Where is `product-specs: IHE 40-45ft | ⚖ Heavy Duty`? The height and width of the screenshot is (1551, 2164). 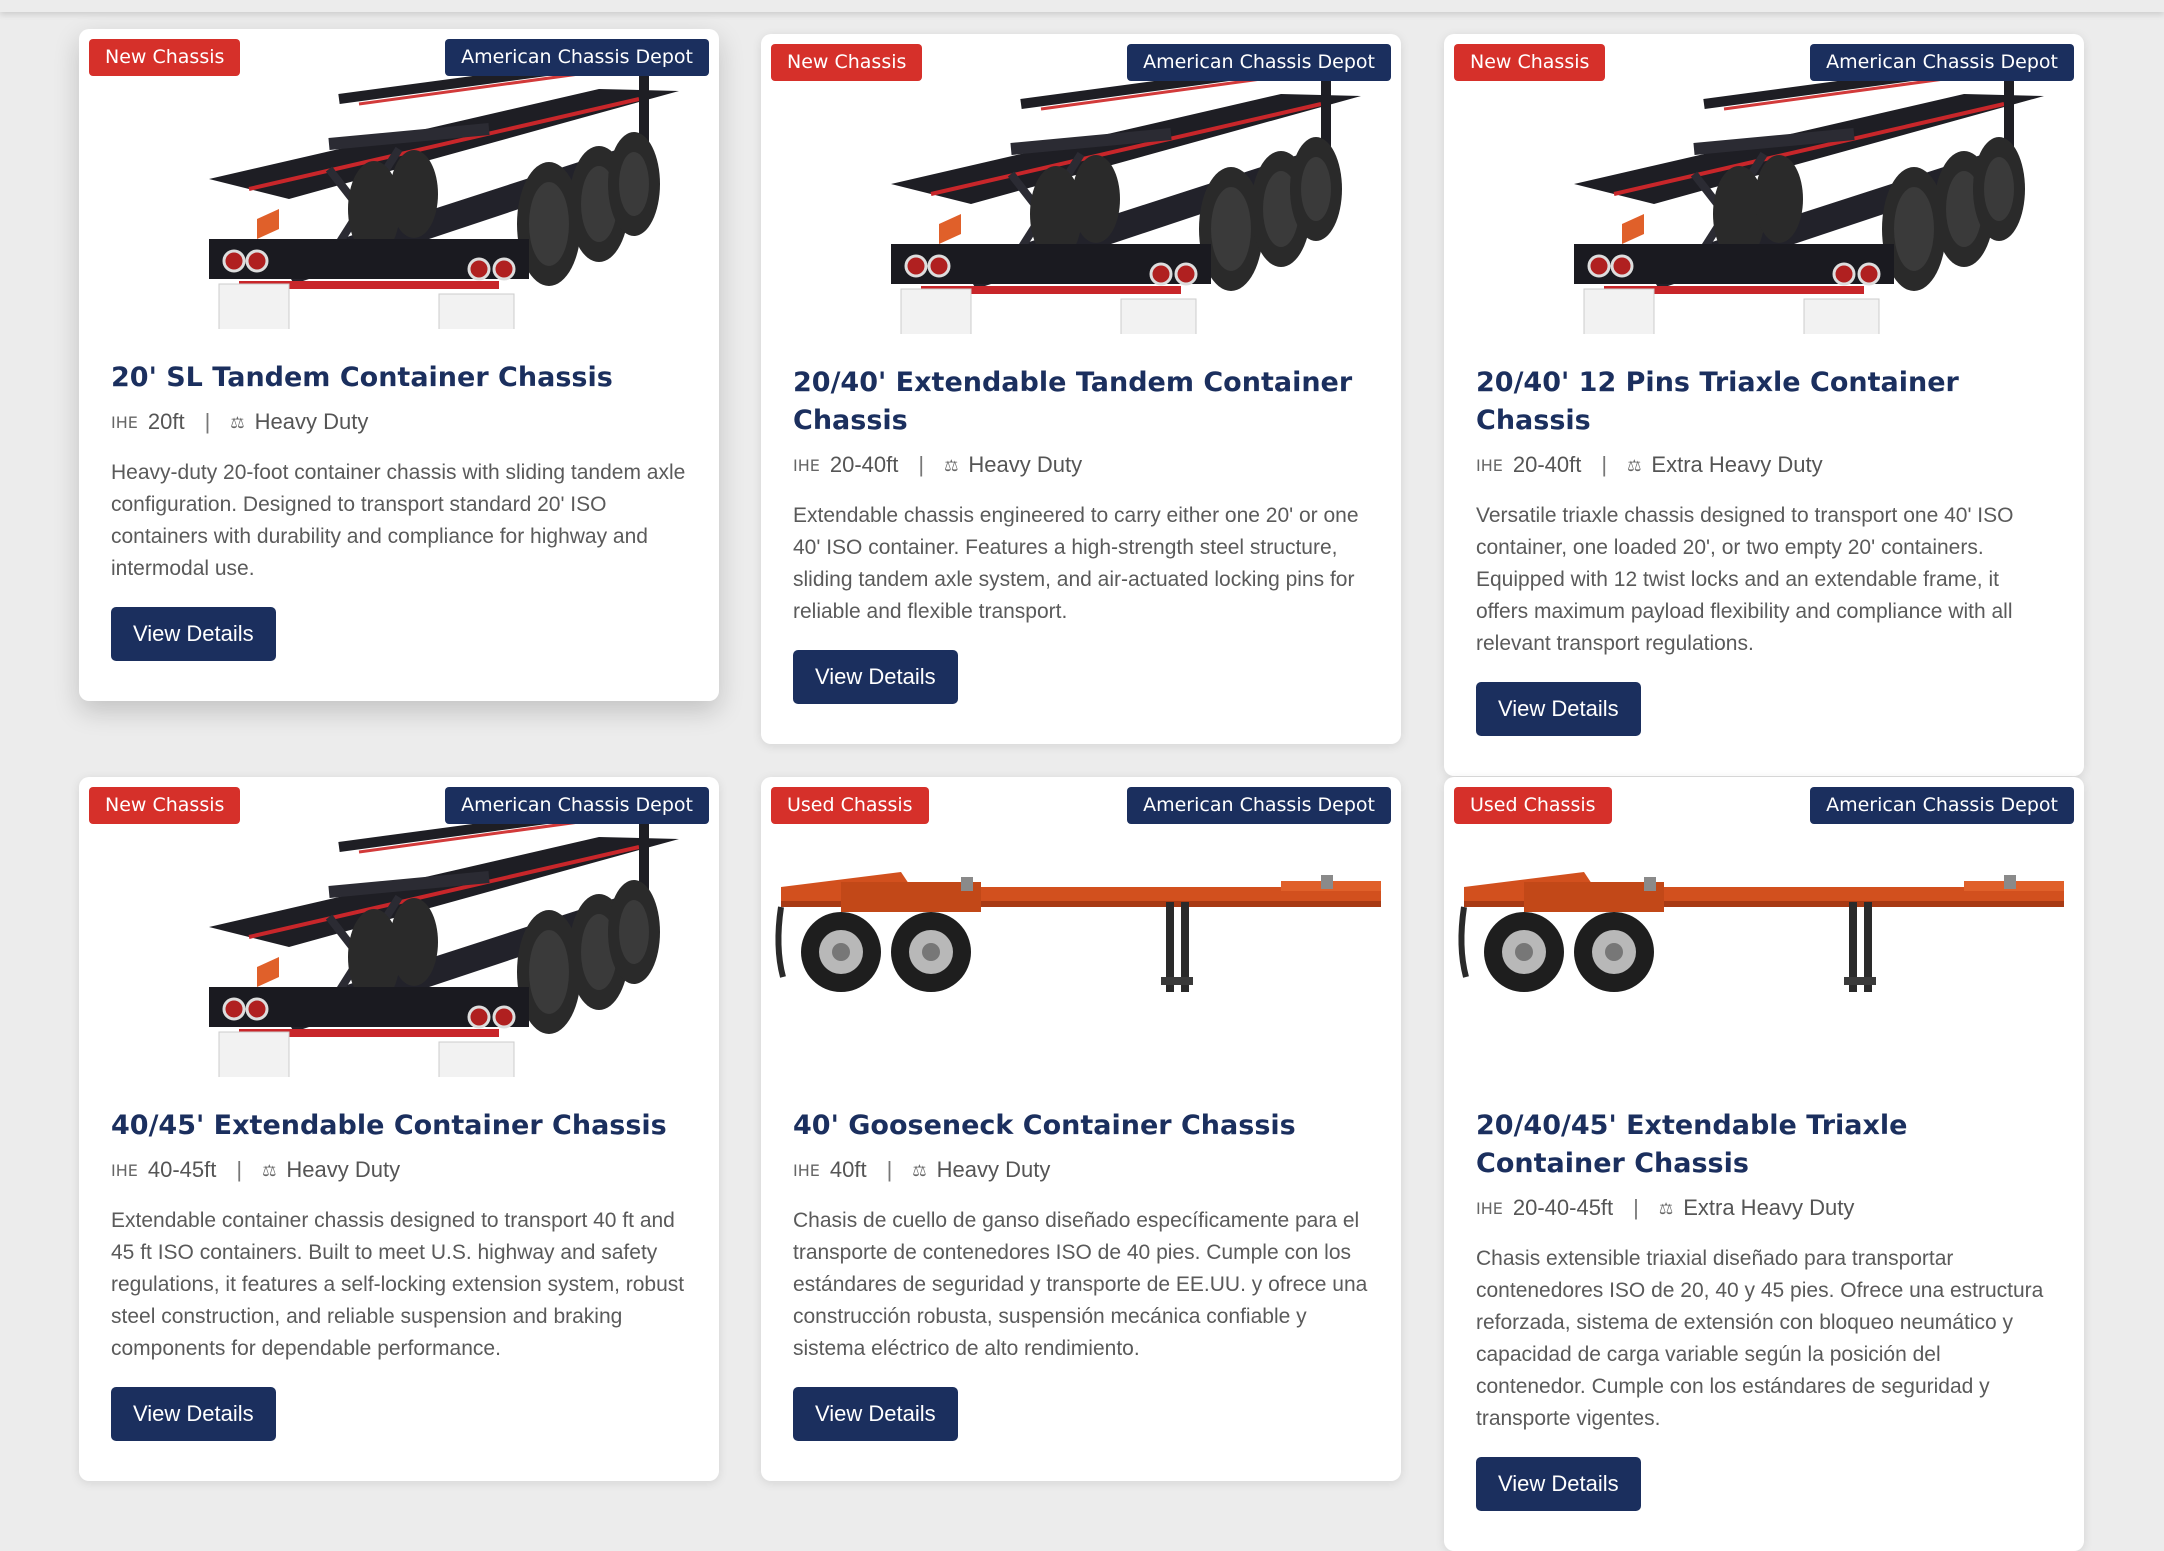
product-specs: IHE 40-45ft | ⚖ Heavy Duty is located at coordinates (399, 1170).